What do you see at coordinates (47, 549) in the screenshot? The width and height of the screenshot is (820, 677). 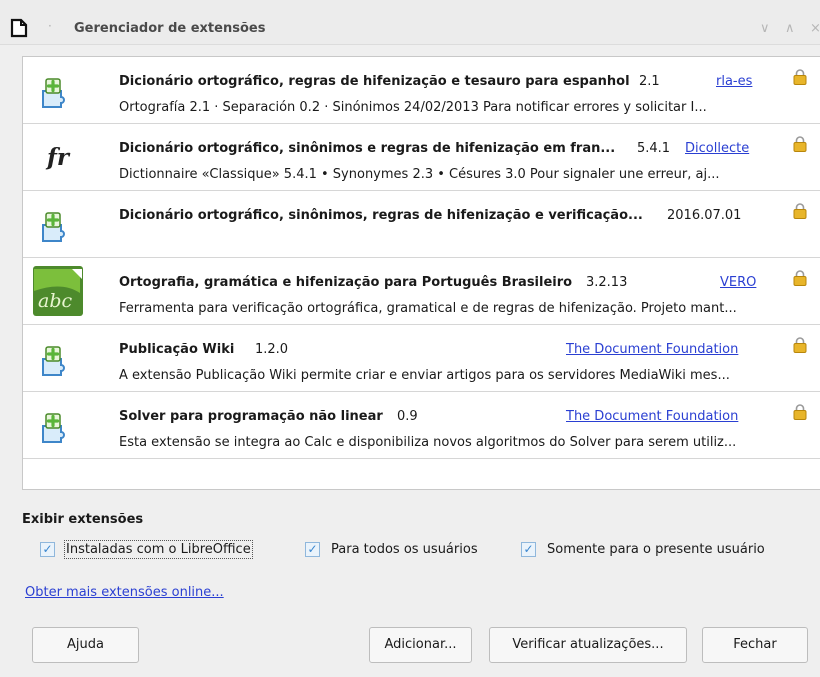 I see `checkbox-installed: ✓` at bounding box center [47, 549].